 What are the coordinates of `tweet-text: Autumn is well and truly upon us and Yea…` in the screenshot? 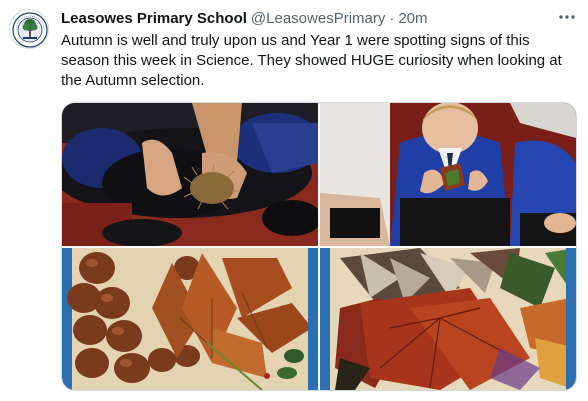 It's located at (311, 60).